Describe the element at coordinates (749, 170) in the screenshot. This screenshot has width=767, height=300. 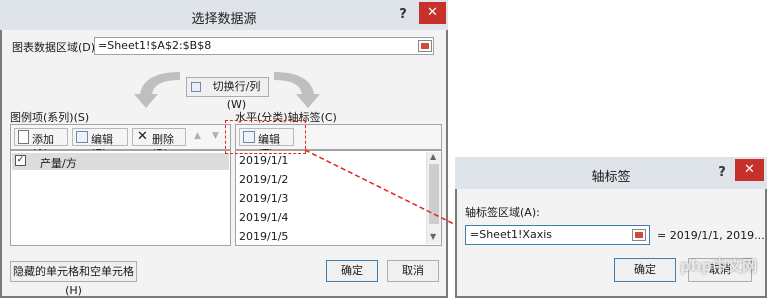
I see `close-button: ✕` at that location.